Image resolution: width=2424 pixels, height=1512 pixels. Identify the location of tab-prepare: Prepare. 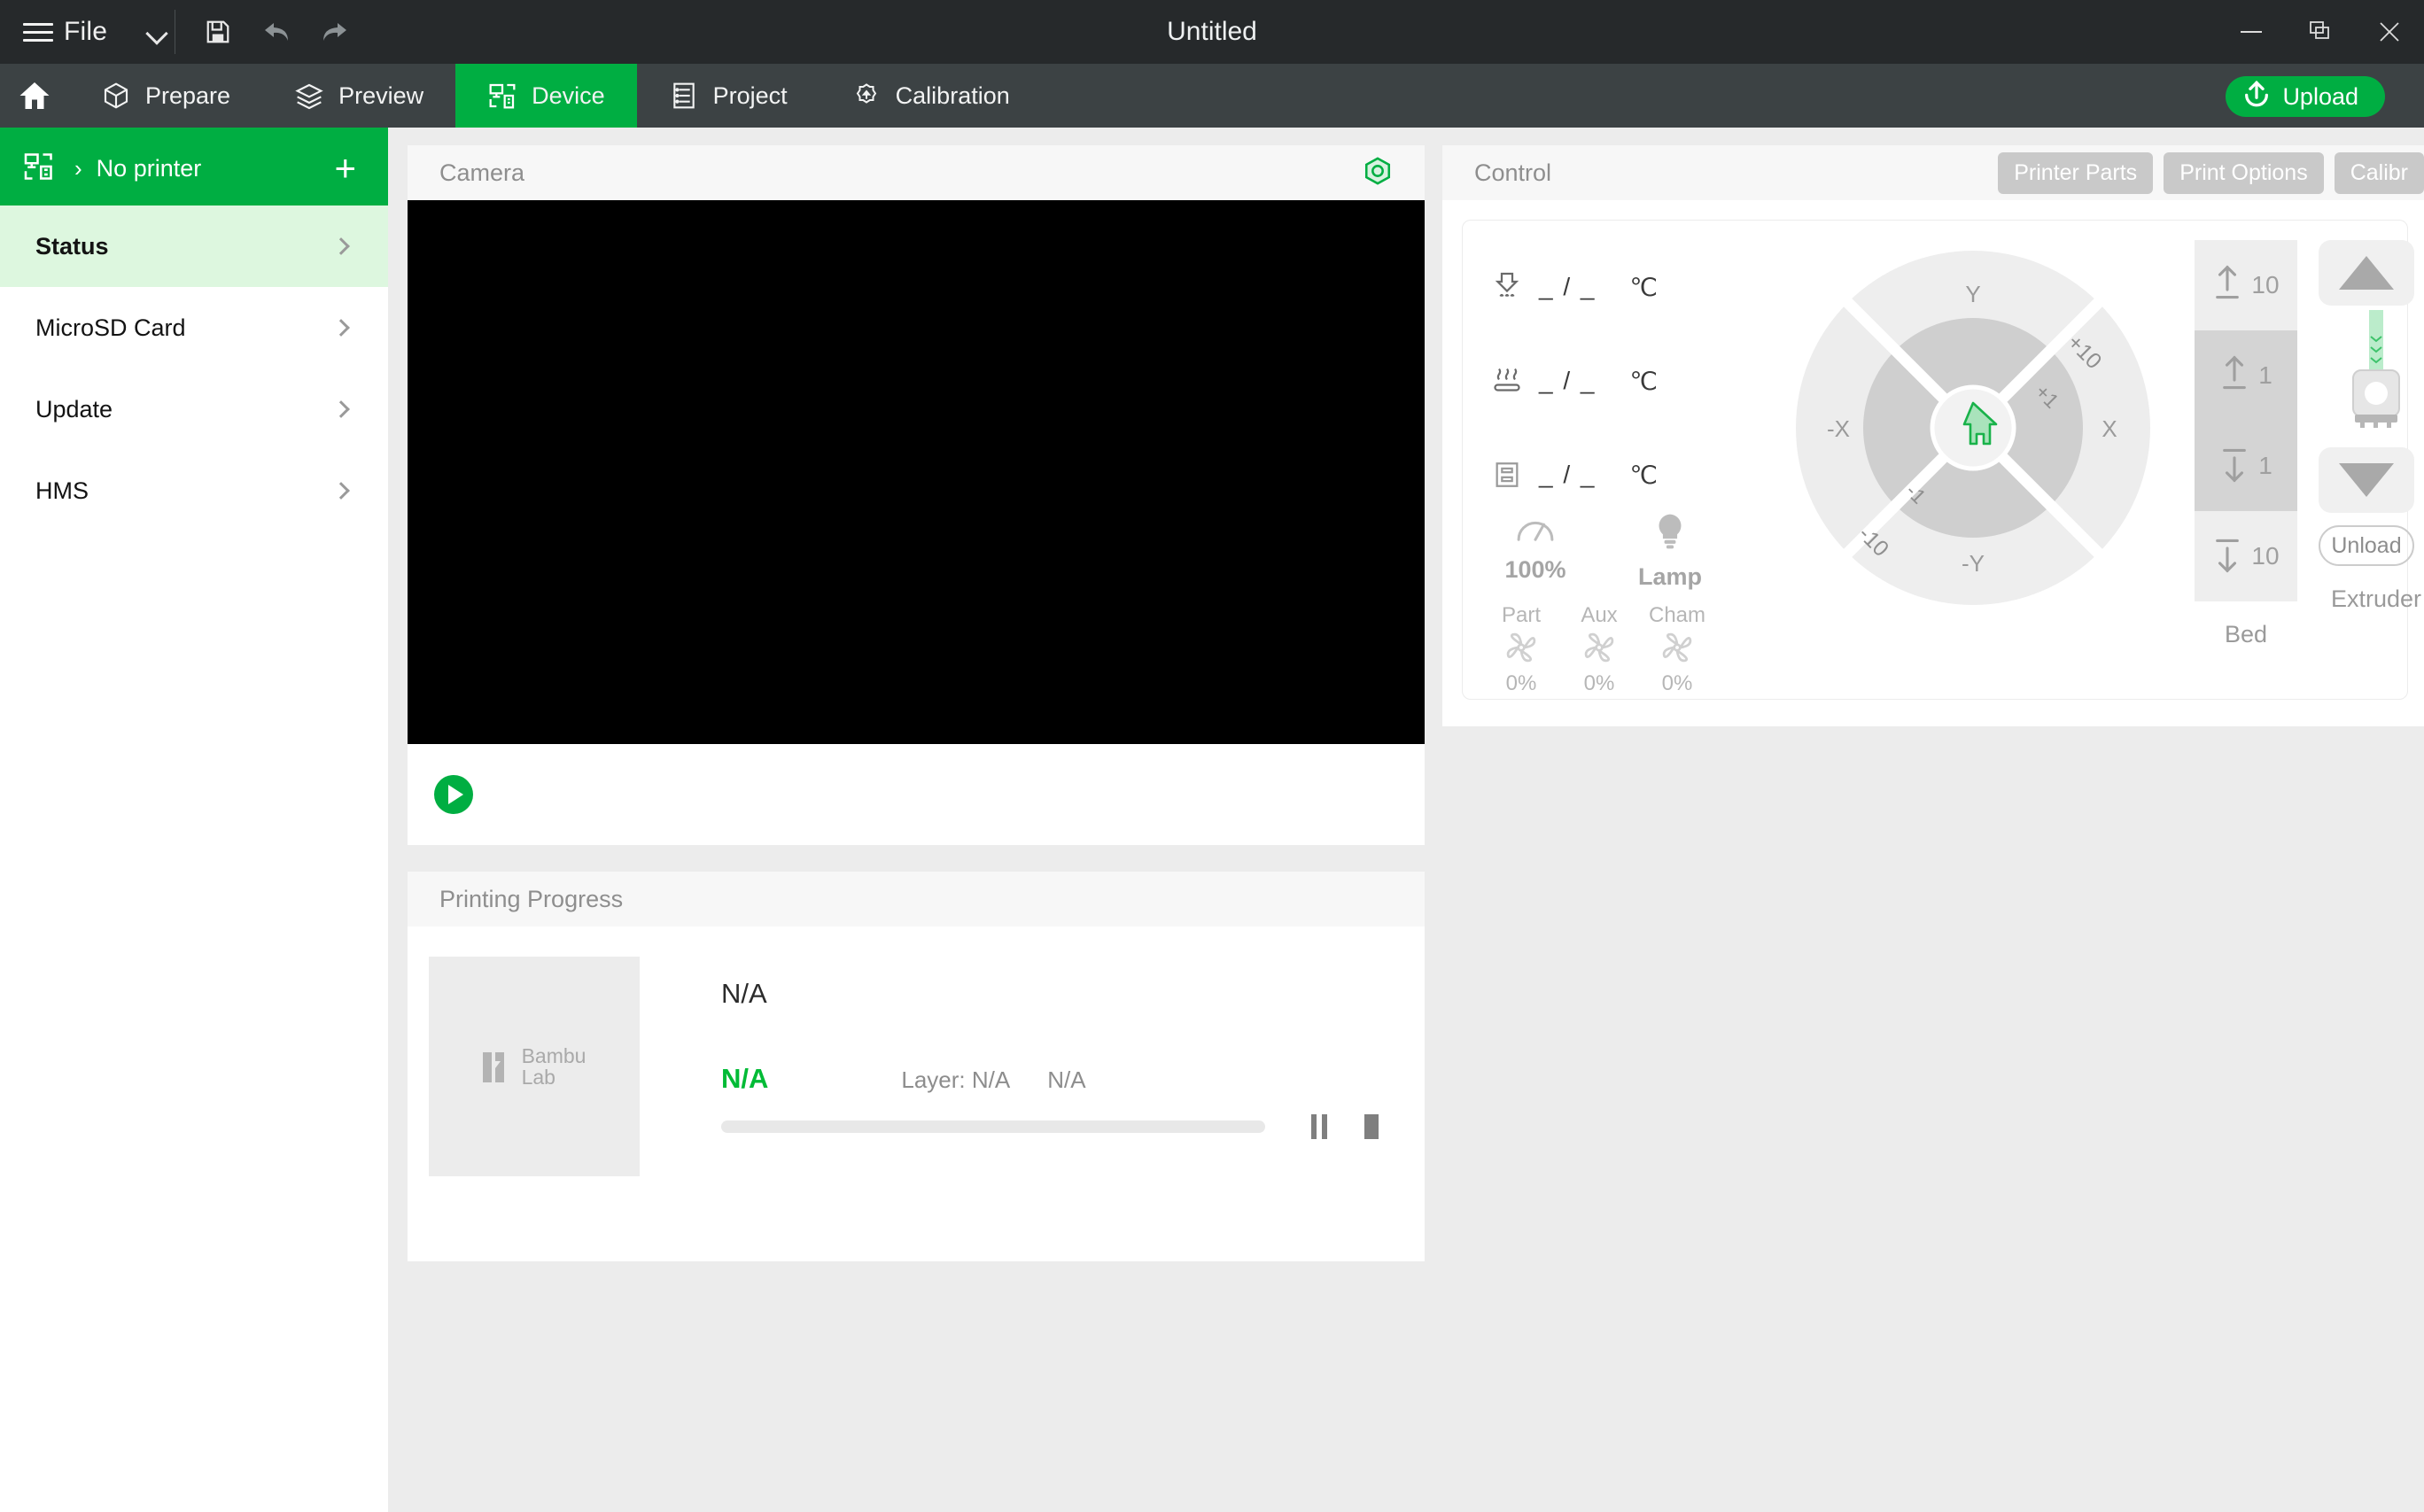
(165, 96).